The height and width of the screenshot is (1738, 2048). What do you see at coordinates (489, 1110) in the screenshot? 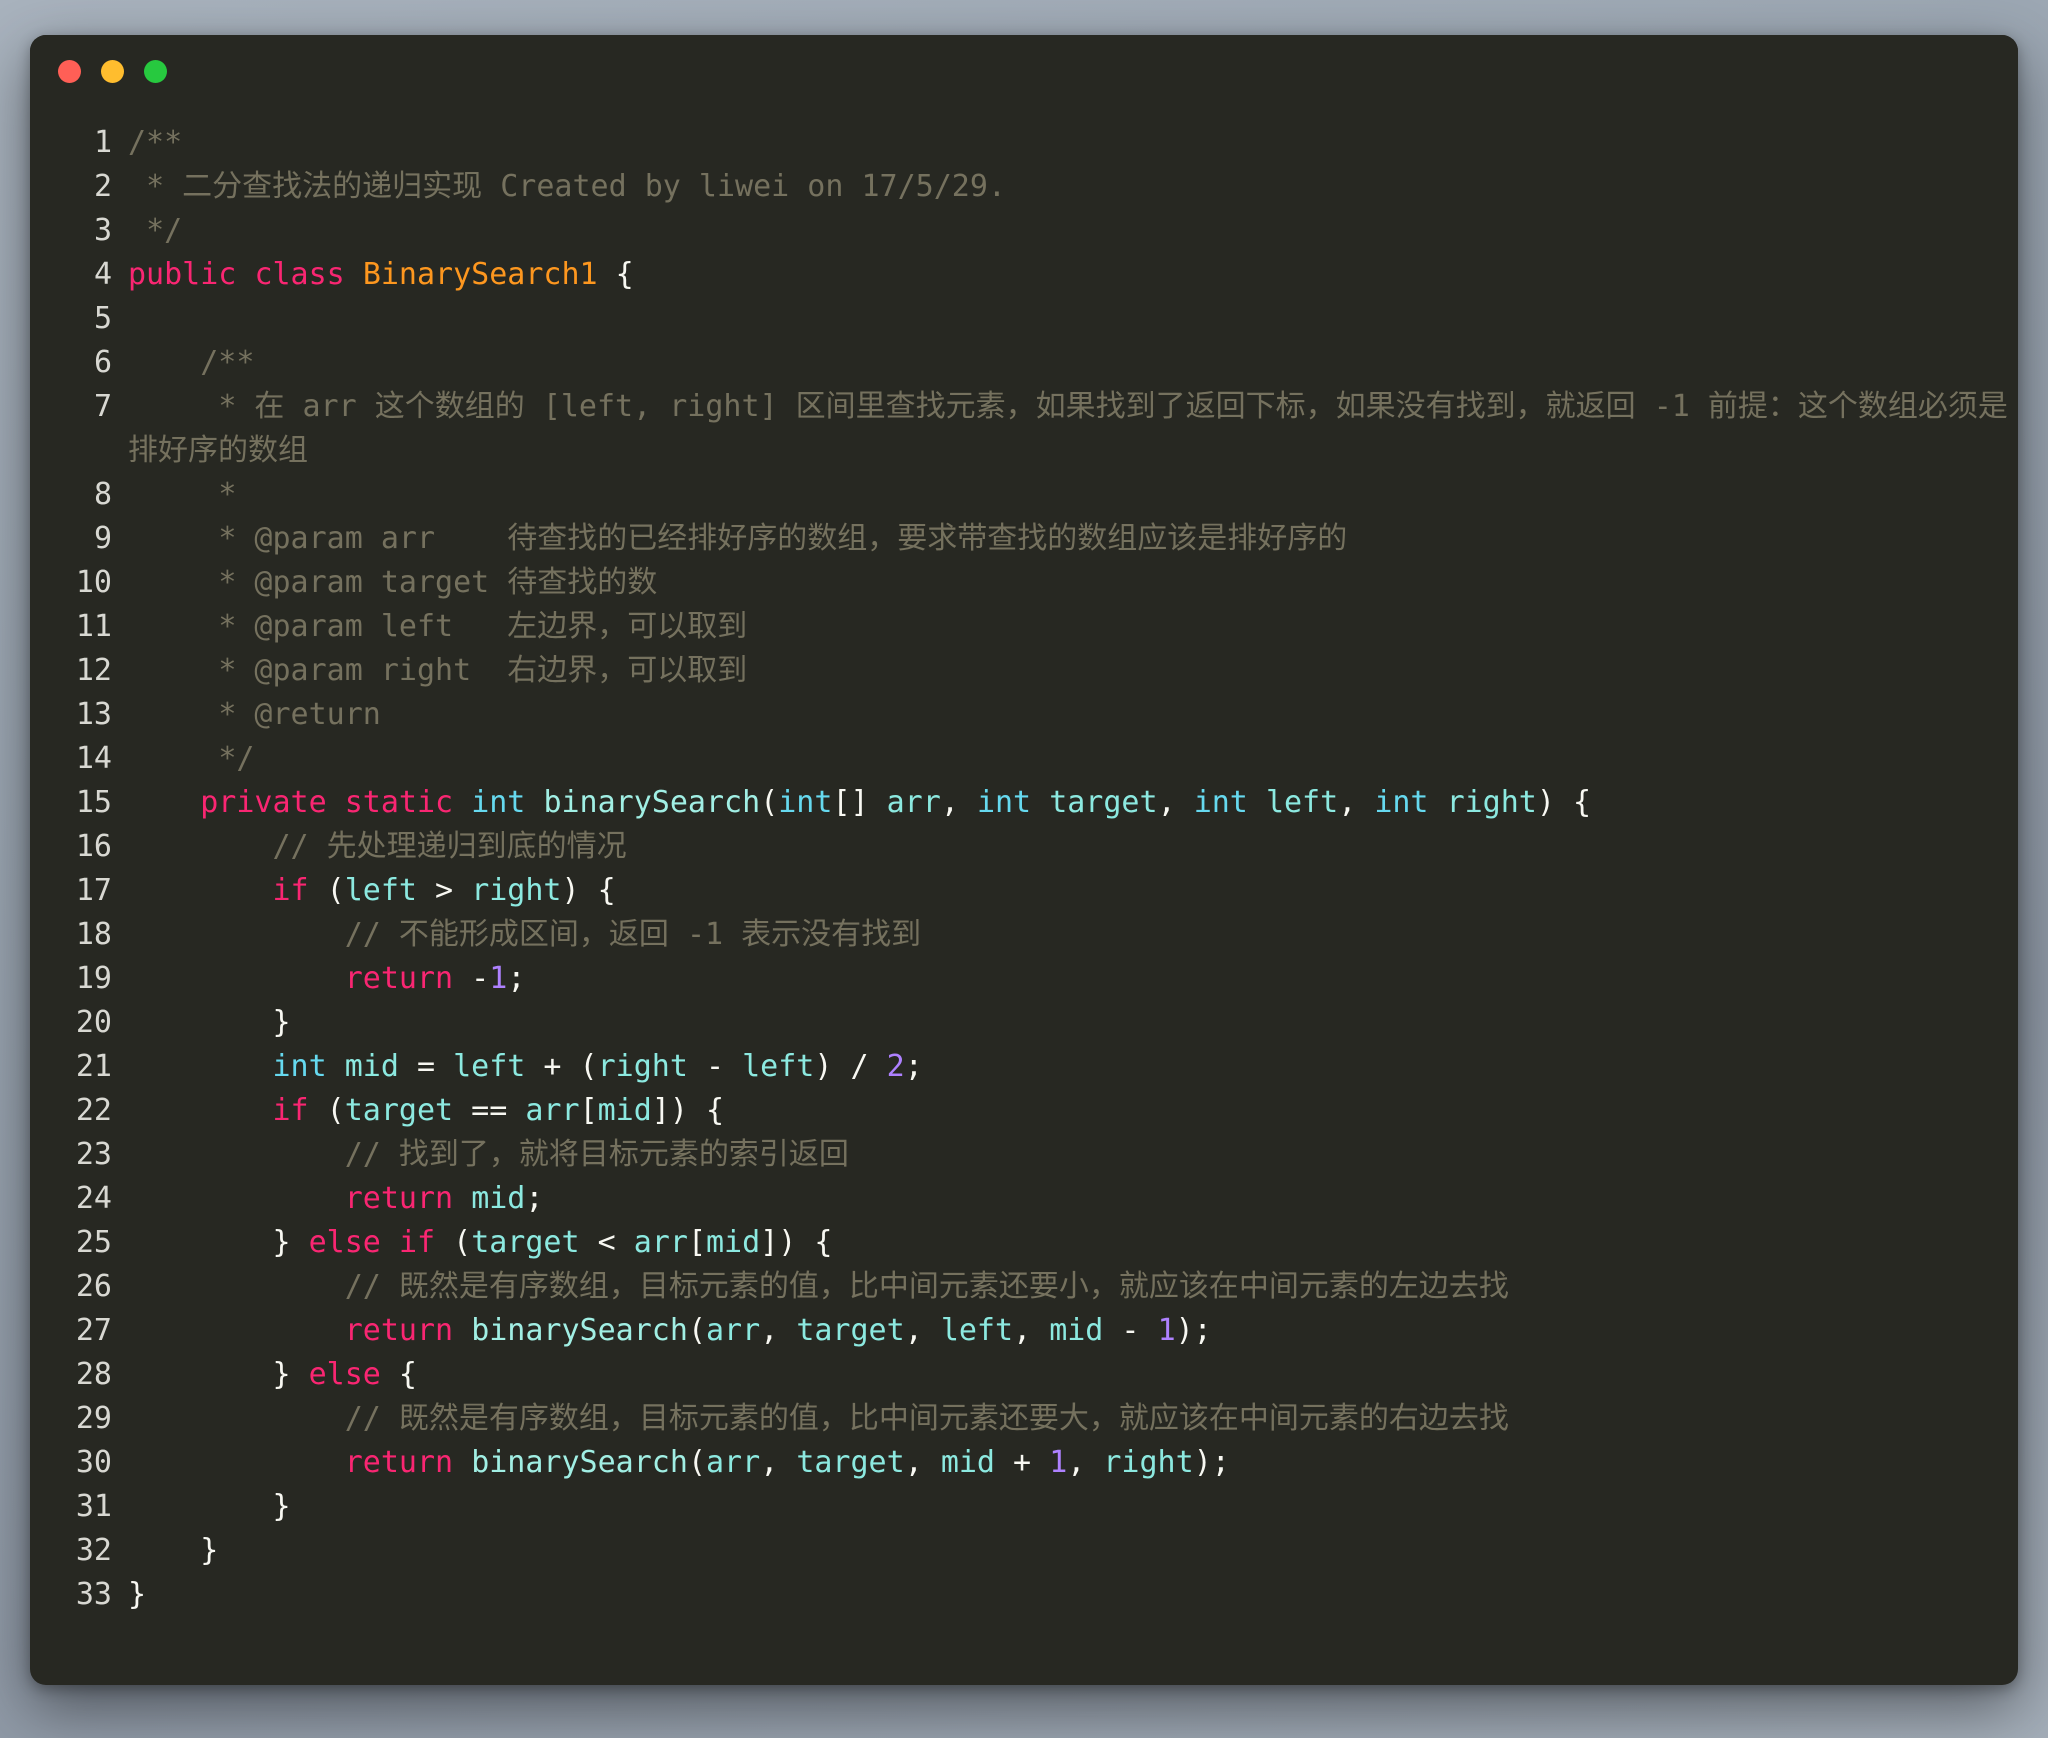
I see `code-token-punct: ==` at bounding box center [489, 1110].